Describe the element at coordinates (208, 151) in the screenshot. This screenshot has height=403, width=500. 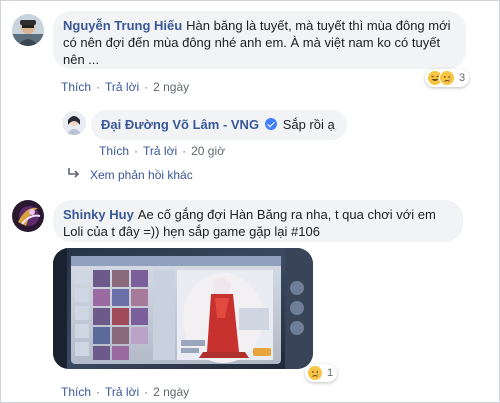
I see `reply-timestamp: 20 giờ` at that location.